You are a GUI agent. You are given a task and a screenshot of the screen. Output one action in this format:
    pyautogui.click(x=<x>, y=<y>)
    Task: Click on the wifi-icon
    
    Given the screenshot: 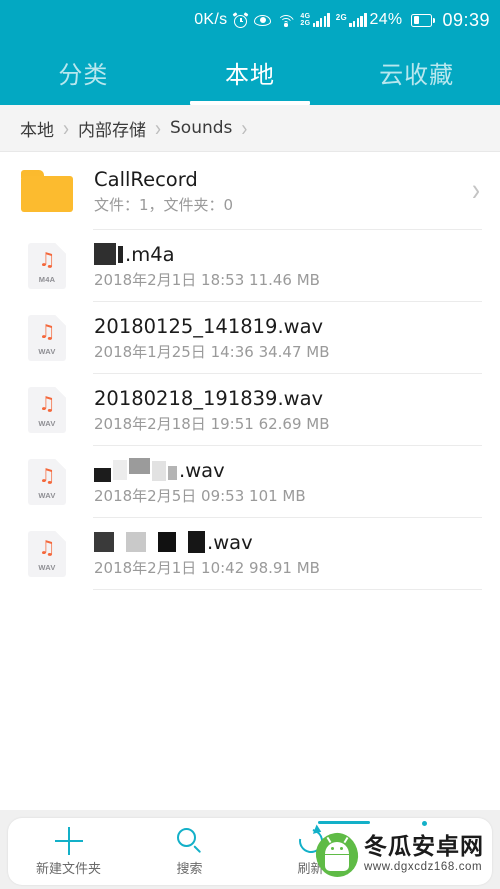 What is the action you would take?
    pyautogui.click(x=286, y=20)
    